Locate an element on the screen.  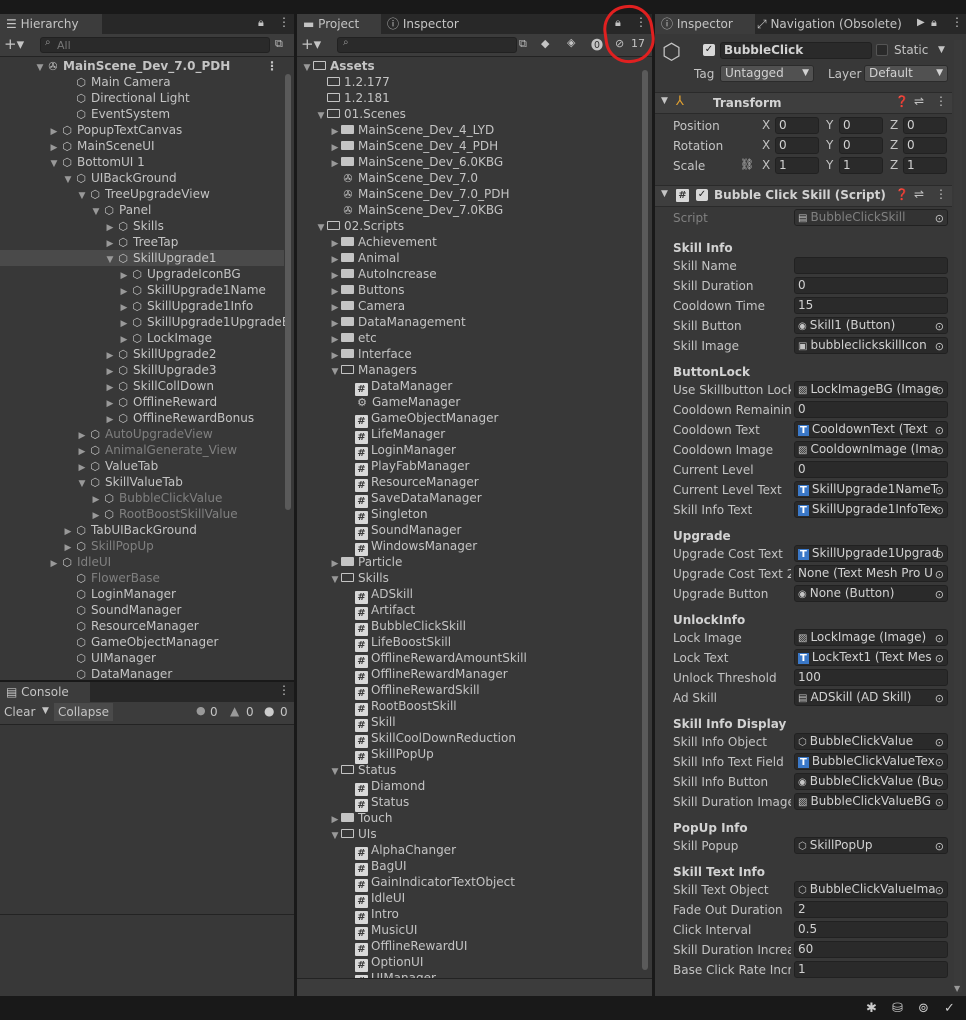
project-row: # OfflineRewardSkill is located at coordinates (467, 691).